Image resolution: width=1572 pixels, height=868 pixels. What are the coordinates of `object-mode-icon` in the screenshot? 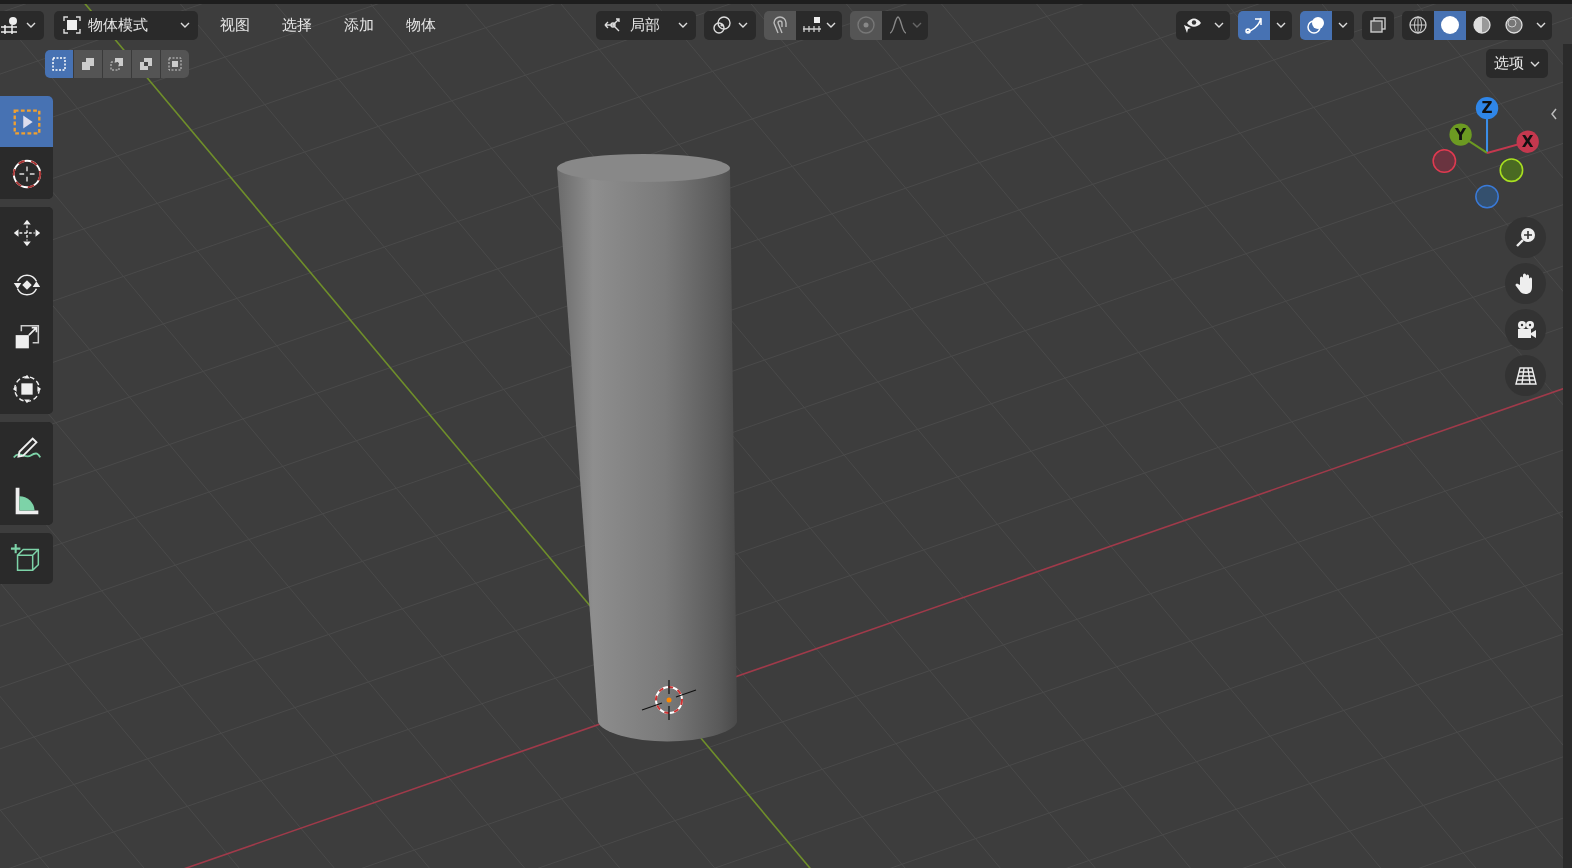 It's located at (72, 25).